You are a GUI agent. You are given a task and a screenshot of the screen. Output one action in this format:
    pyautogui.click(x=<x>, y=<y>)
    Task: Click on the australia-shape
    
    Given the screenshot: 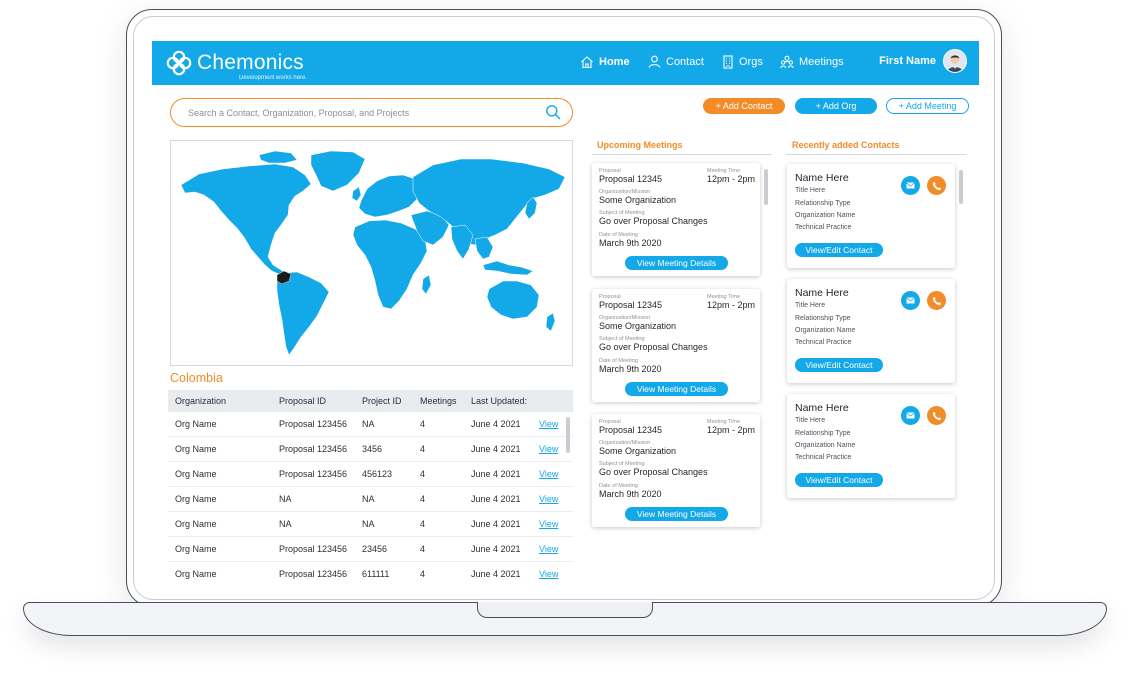 What is the action you would take?
    pyautogui.click(x=513, y=300)
    